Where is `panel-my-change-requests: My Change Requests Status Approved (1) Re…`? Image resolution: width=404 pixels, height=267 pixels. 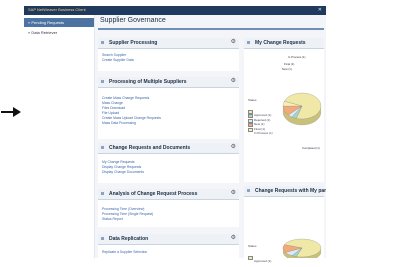
panel-my-change-requests: My Change Requests Status Approved (1) Re… is located at coordinates (284, 110).